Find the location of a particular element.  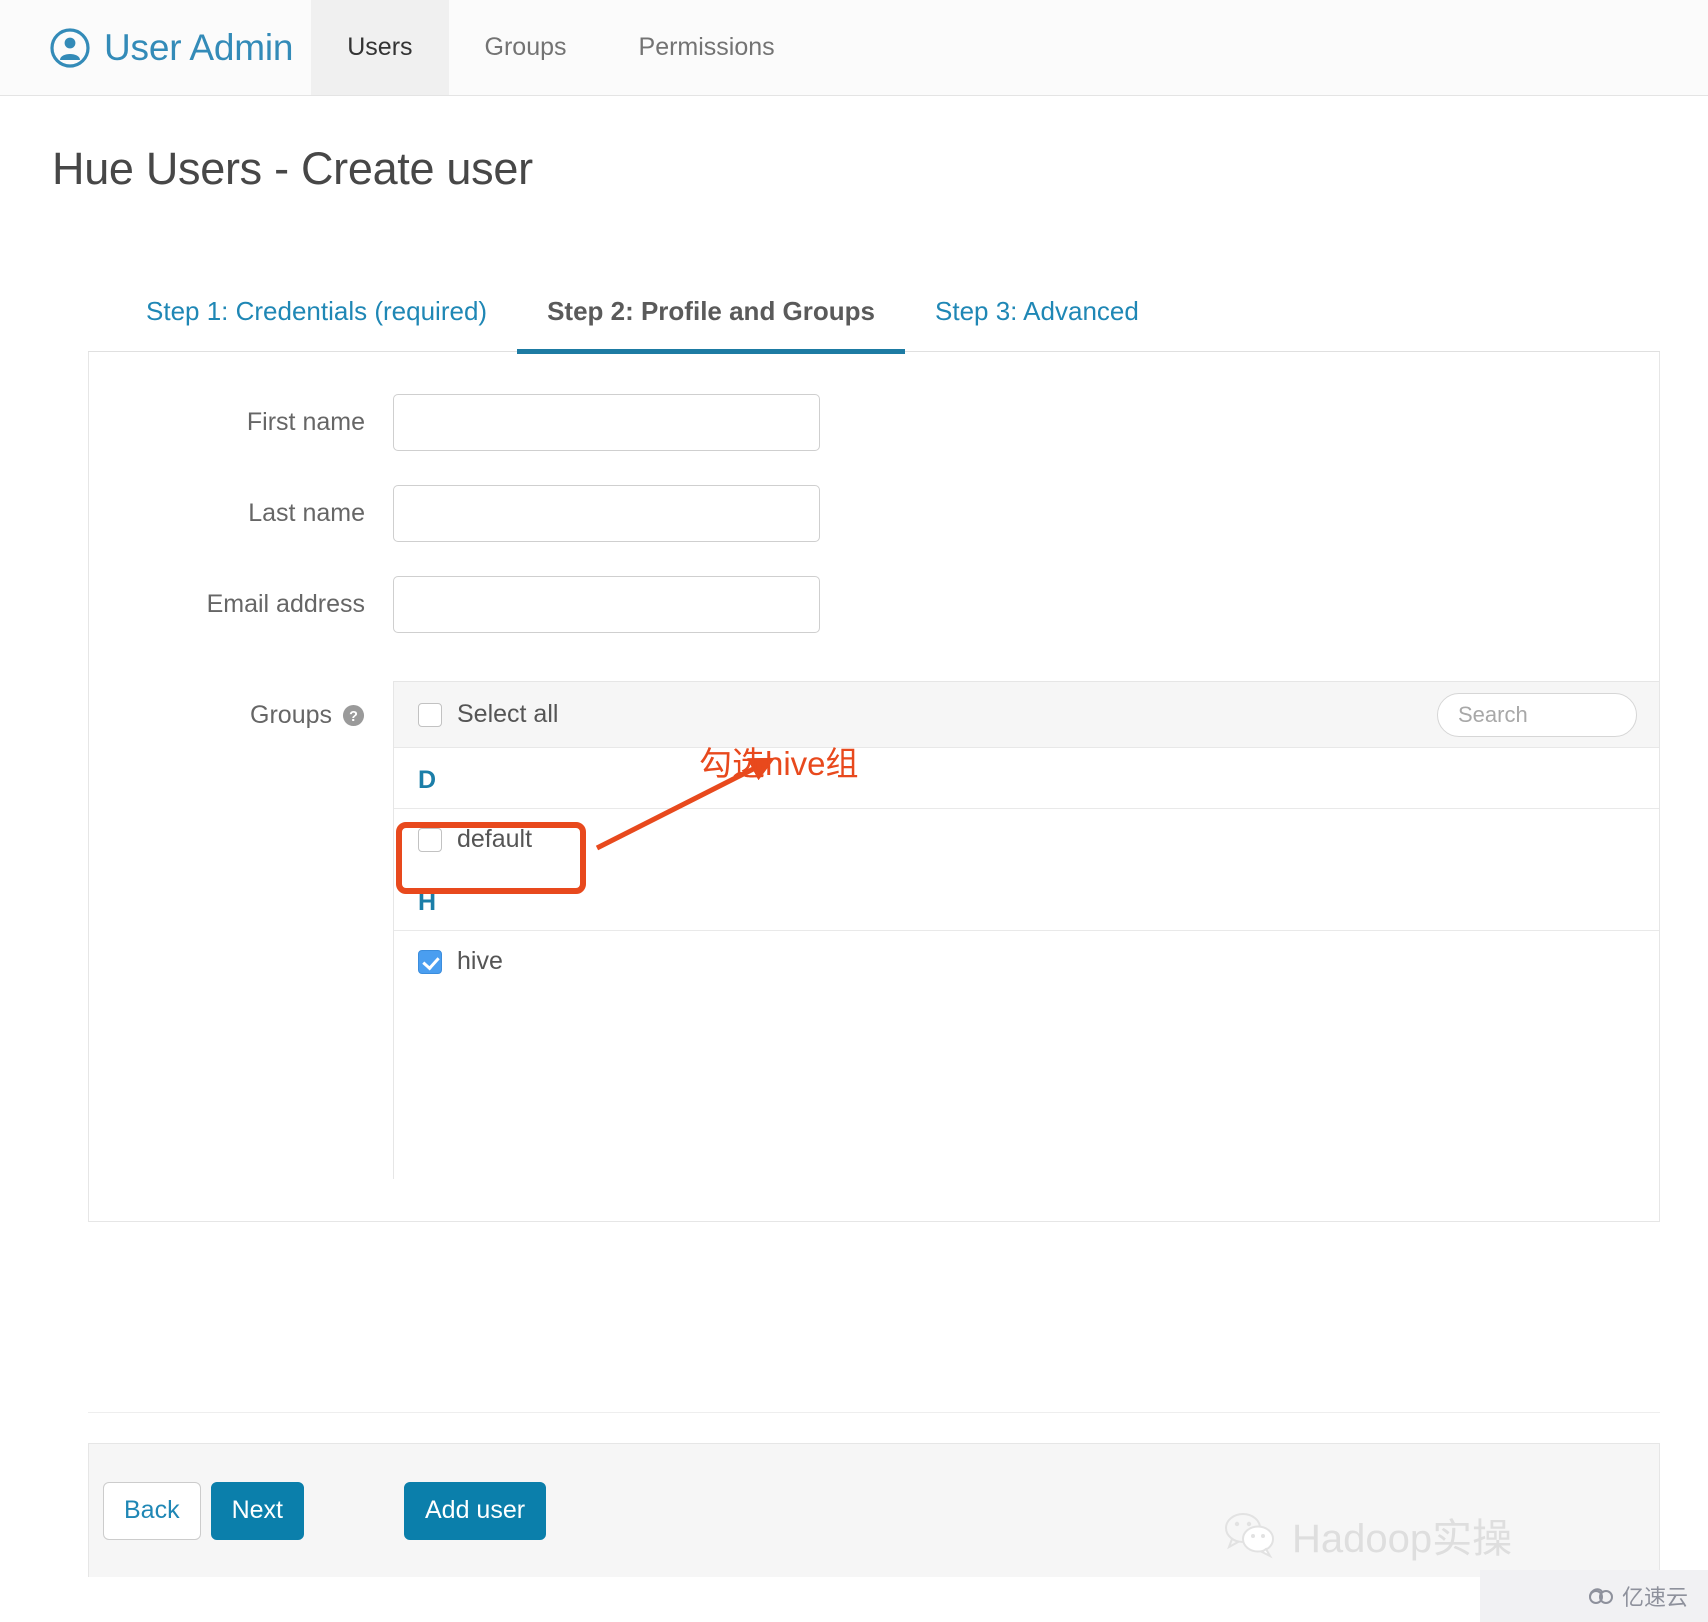

form-row-last-name: Last name is located at coordinates (874, 513).